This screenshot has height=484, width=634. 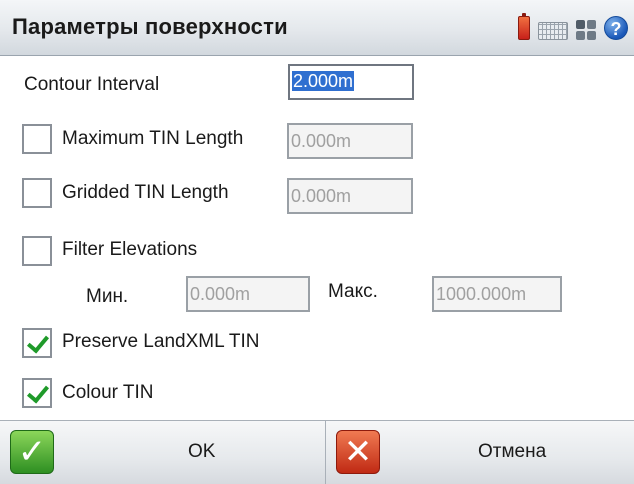 What do you see at coordinates (497, 294) in the screenshot?
I see `max-elevation-field: 1000.000m` at bounding box center [497, 294].